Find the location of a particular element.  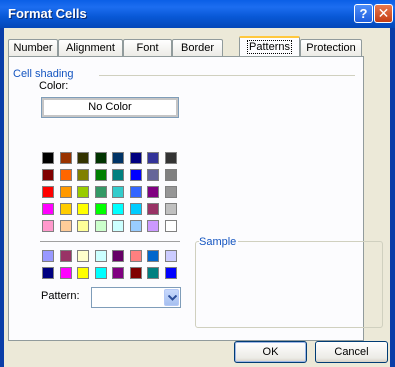

sample-preview is located at coordinates (289, 284).